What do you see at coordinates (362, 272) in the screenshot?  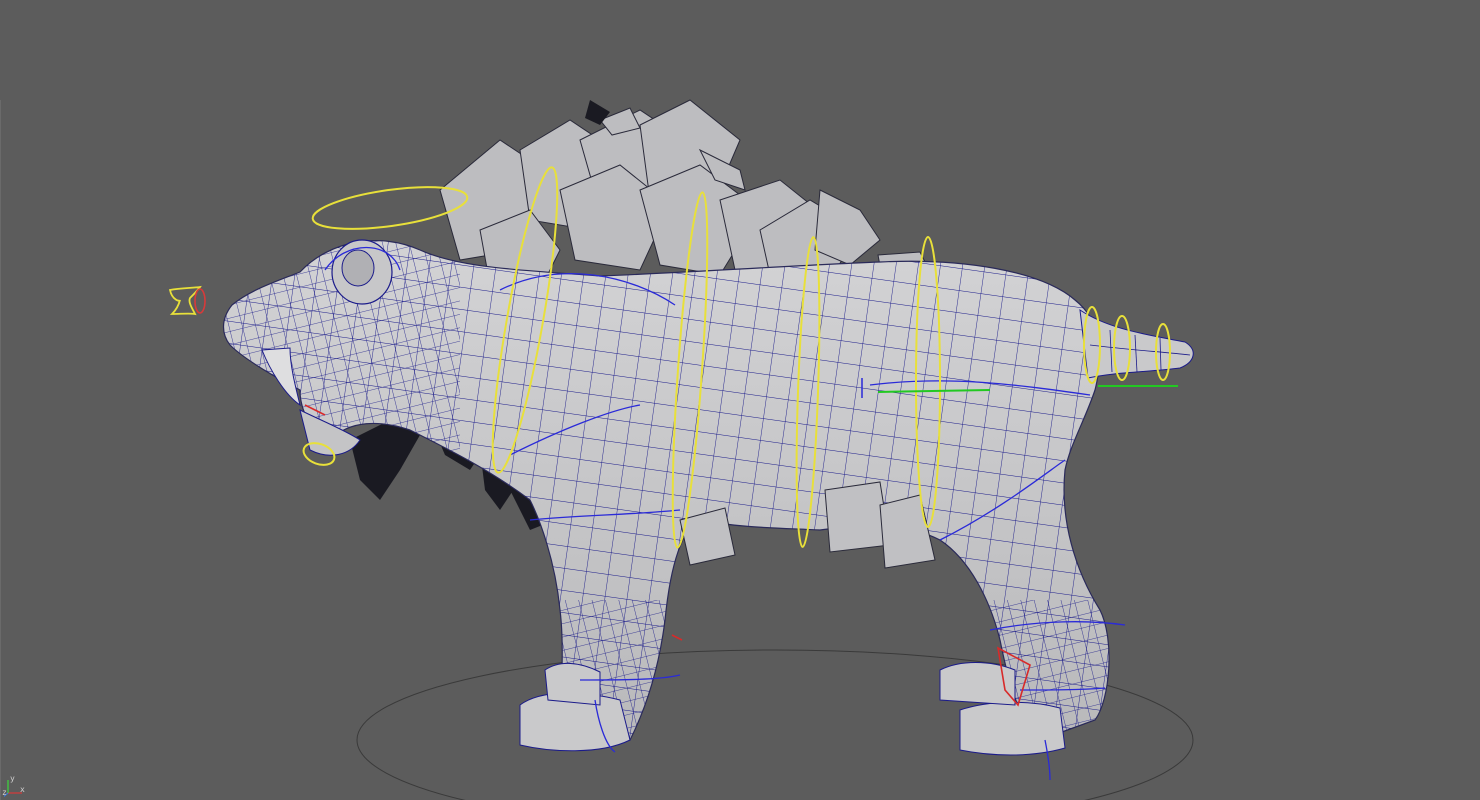 I see `ear-mesh` at bounding box center [362, 272].